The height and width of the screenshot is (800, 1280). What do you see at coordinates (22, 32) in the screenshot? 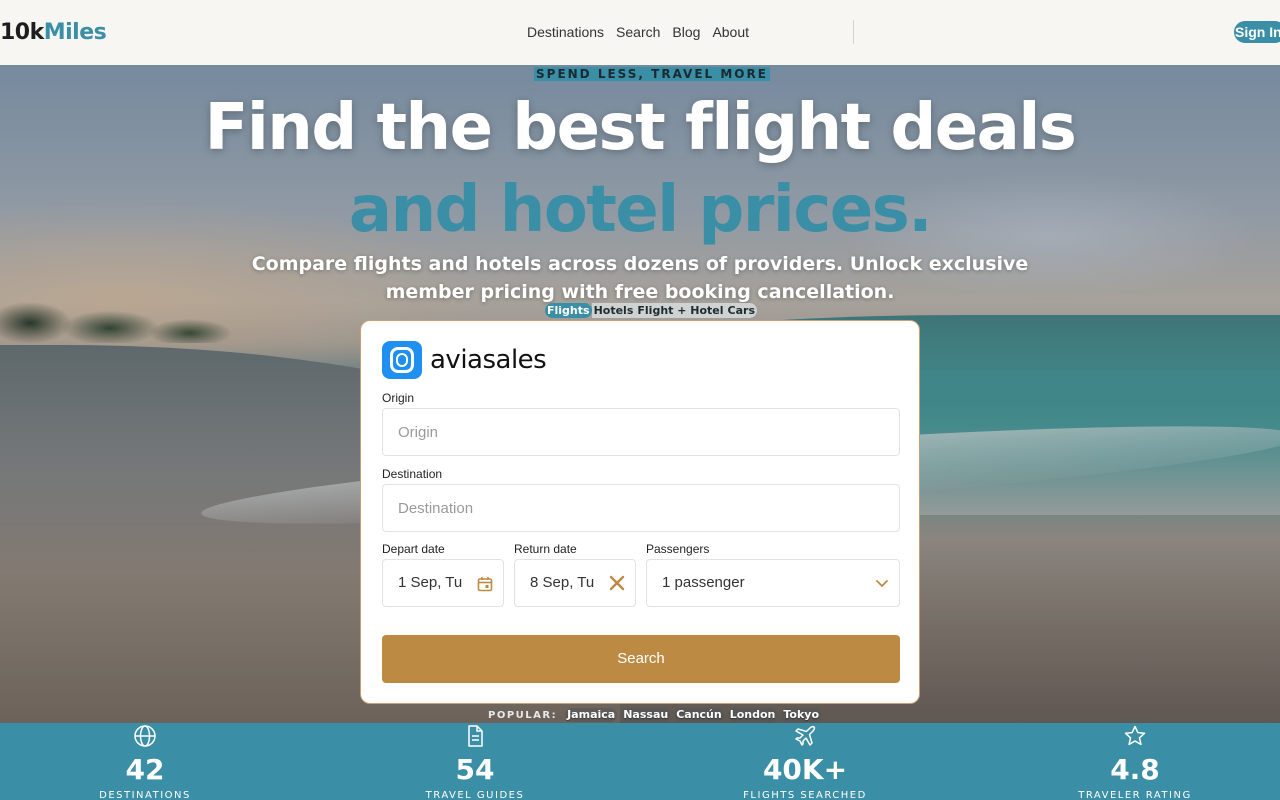
I see `logo-part-1: 10k` at bounding box center [22, 32].